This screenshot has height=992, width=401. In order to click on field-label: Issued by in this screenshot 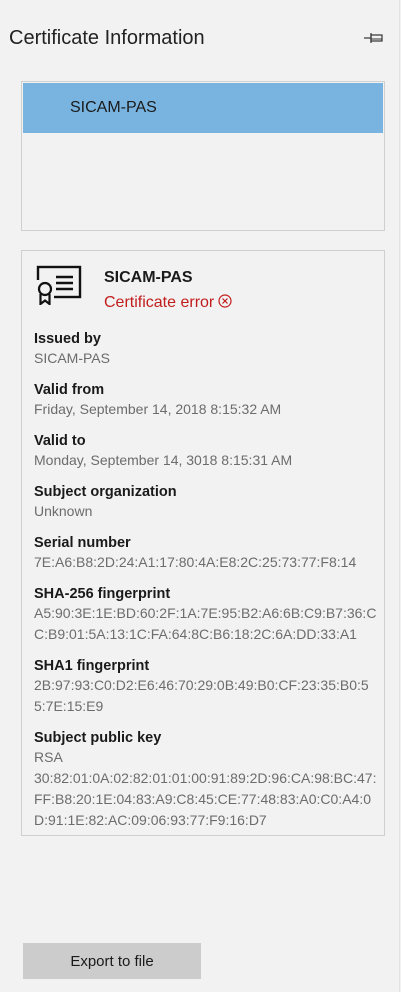, I will do `click(67, 339)`.